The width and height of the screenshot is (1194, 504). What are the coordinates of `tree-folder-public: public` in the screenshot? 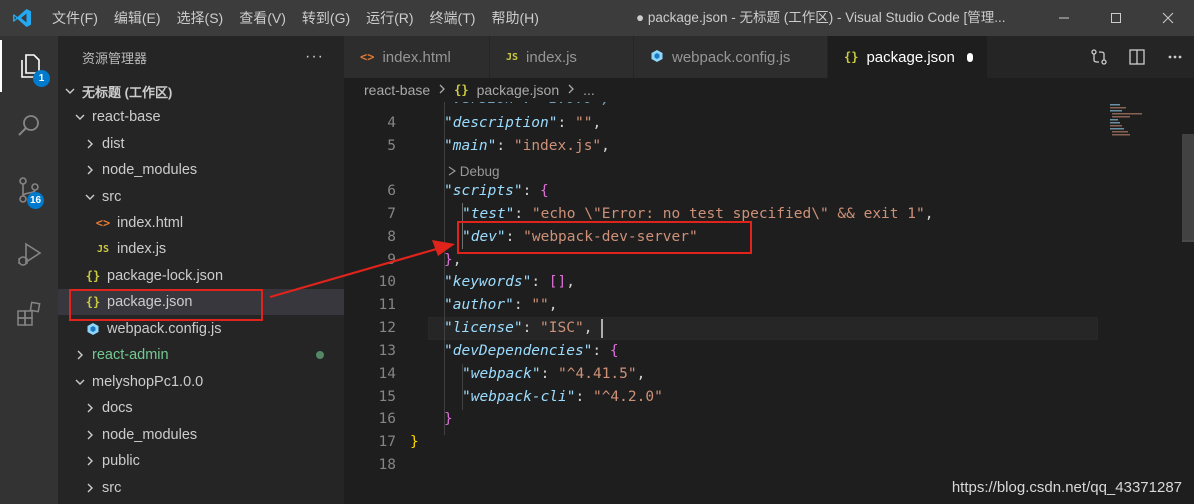 It's located at (201, 461).